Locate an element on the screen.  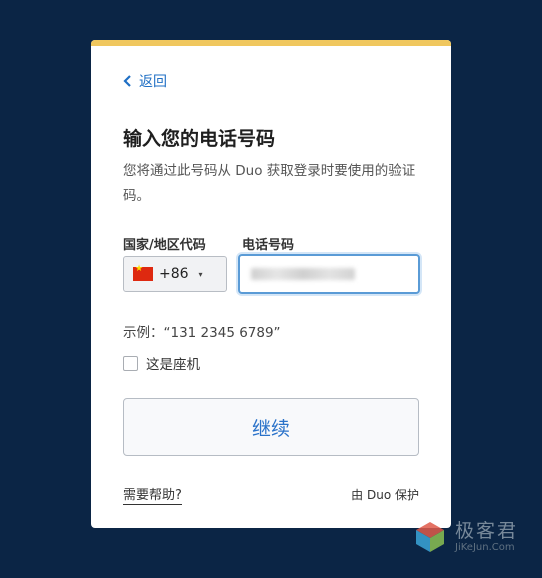
back-label: 返回 is located at coordinates (153, 82).